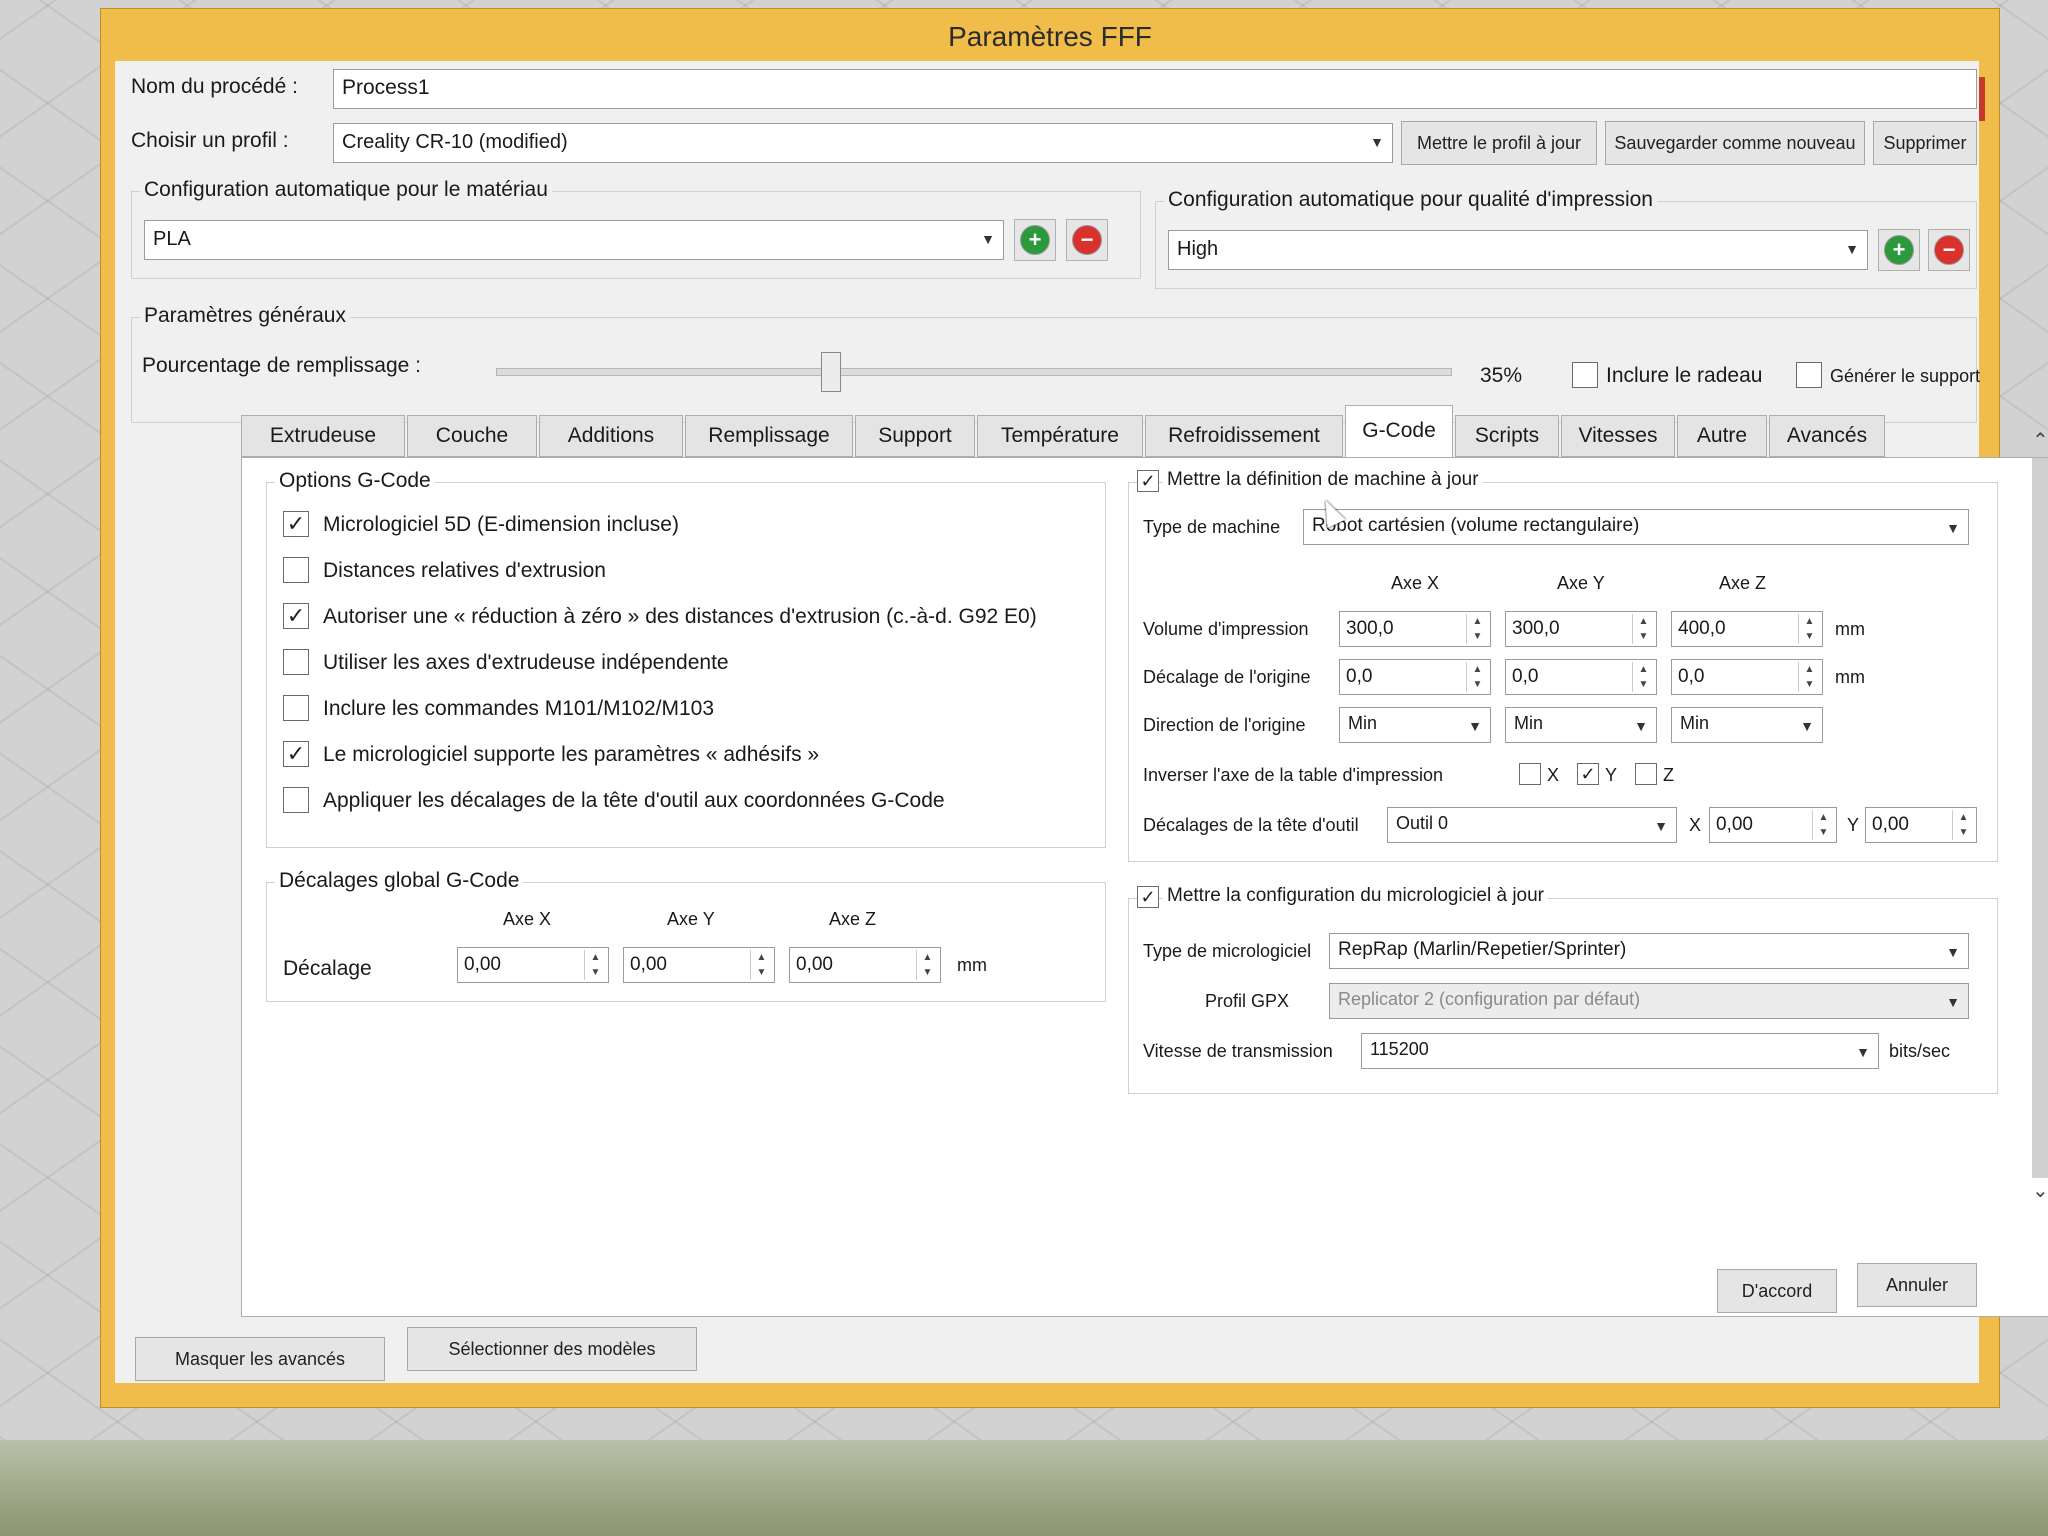 The height and width of the screenshot is (1536, 2048). Describe the element at coordinates (296, 616) in the screenshot. I see `option-zero-checkbox: ✓` at that location.